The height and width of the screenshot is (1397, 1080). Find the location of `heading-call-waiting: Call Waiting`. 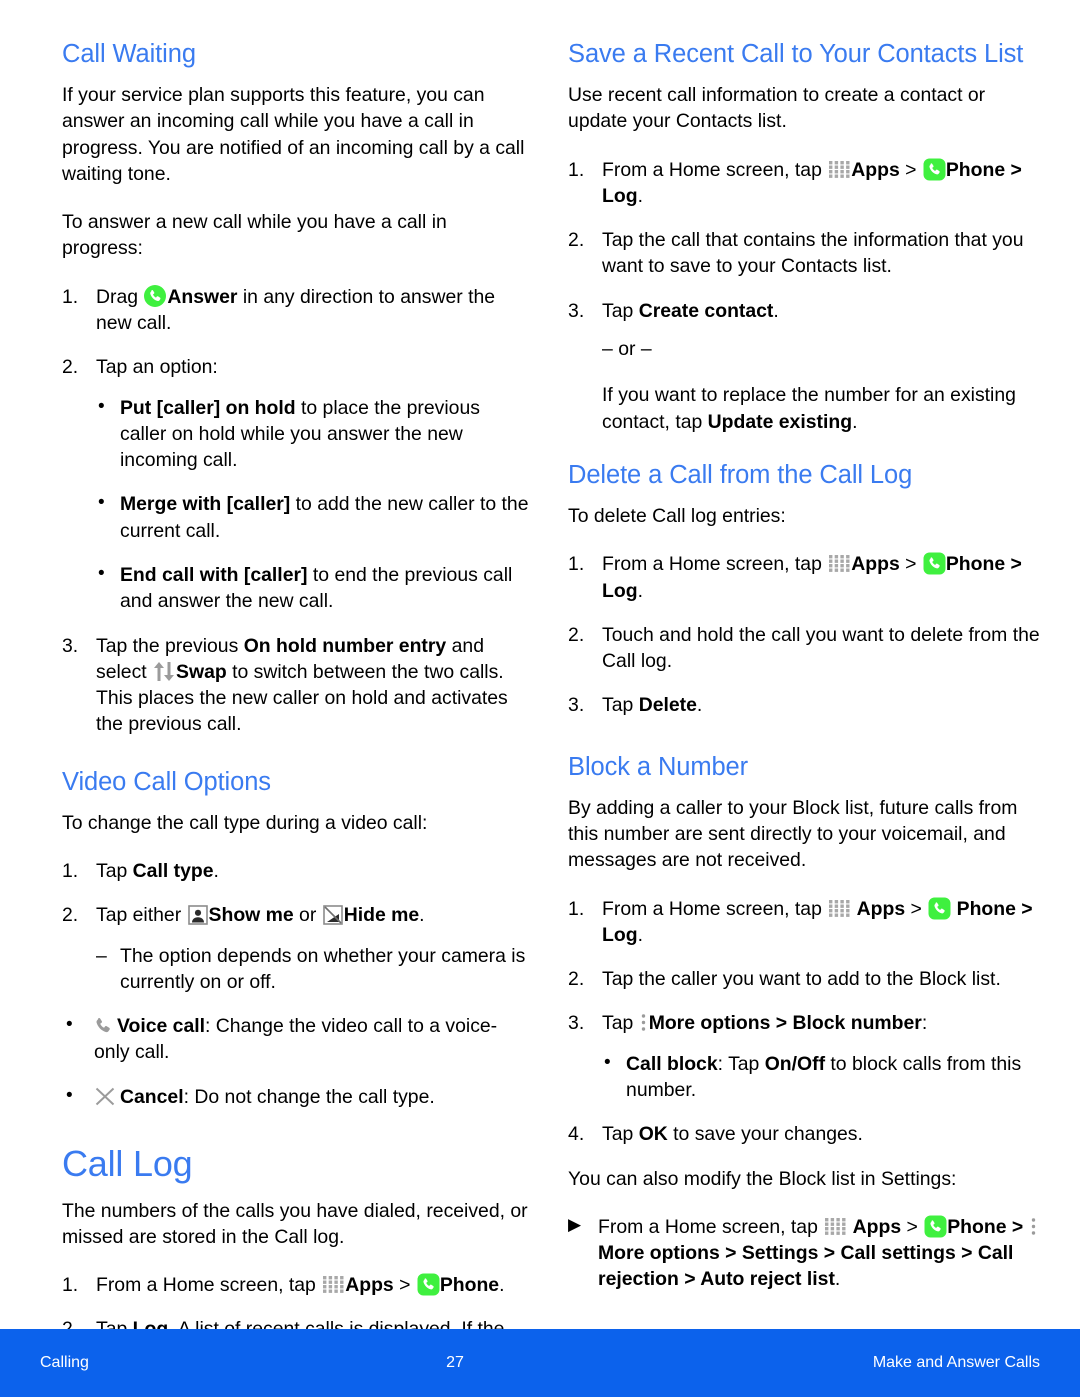

heading-call-waiting: Call Waiting is located at coordinates (129, 54).